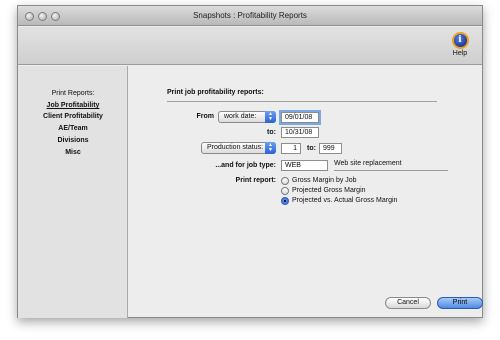 The width and height of the screenshot is (500, 340). What do you see at coordinates (460, 303) in the screenshot?
I see `print-button: Print` at bounding box center [460, 303].